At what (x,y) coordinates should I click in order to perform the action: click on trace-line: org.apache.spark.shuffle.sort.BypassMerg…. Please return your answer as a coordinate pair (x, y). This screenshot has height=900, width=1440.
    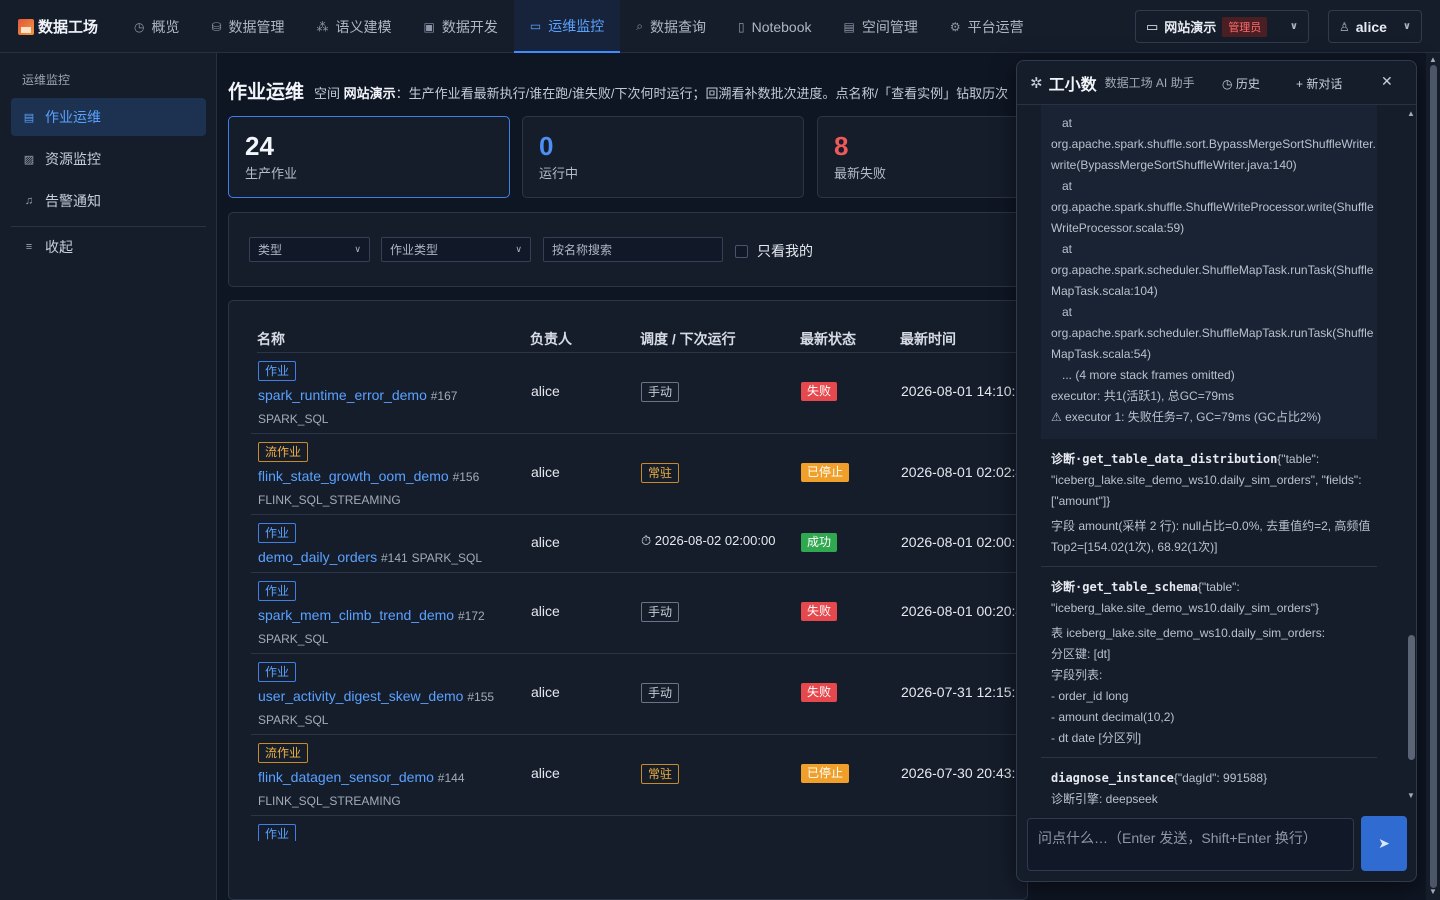
    Looking at the image, I should click on (1213, 154).